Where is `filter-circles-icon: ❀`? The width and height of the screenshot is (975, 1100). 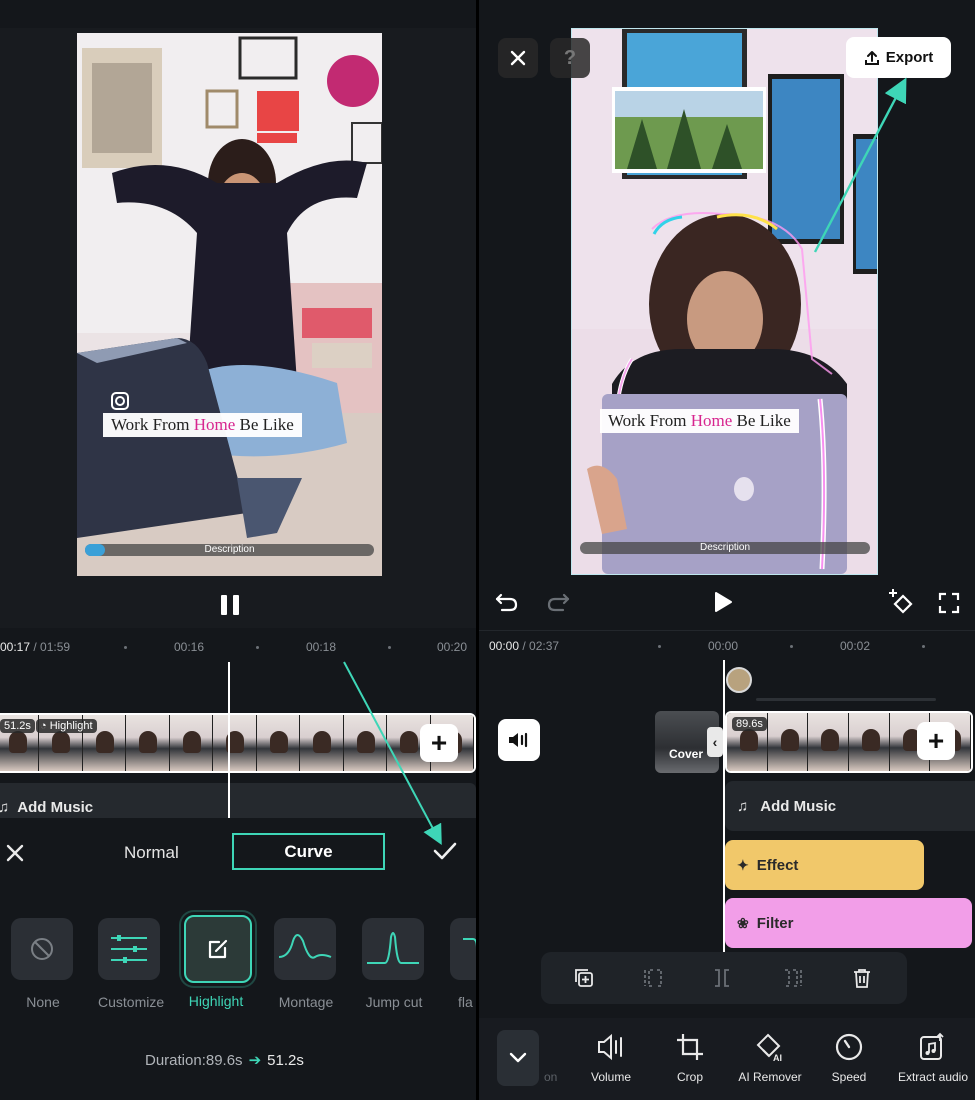 filter-circles-icon: ❀ is located at coordinates (743, 922).